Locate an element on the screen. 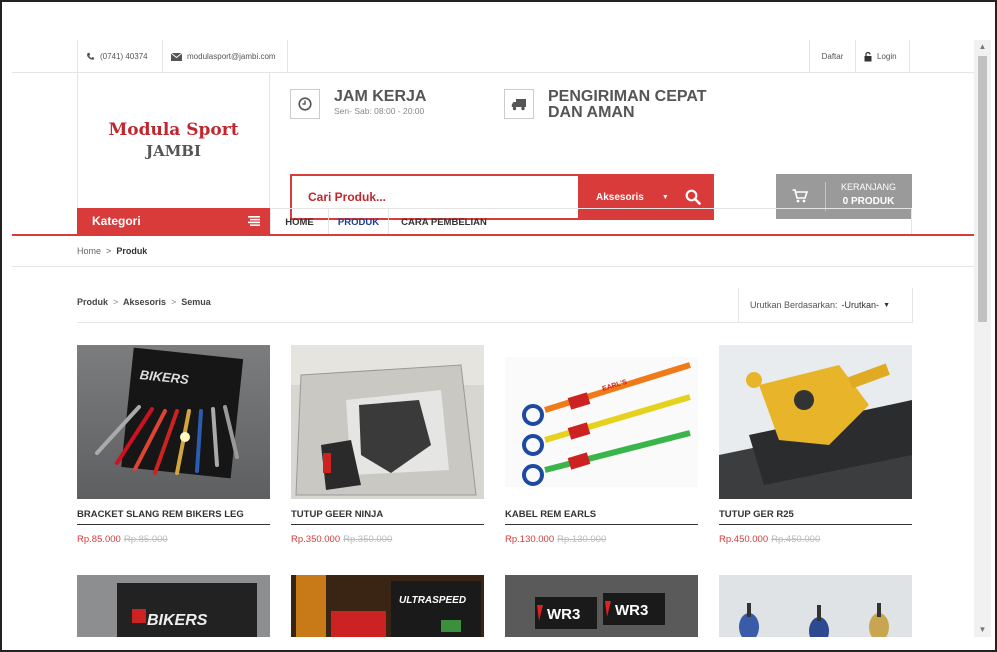 Image resolution: width=997 pixels, height=652 pixels. brand-label: BIKERS is located at coordinates (177, 620).